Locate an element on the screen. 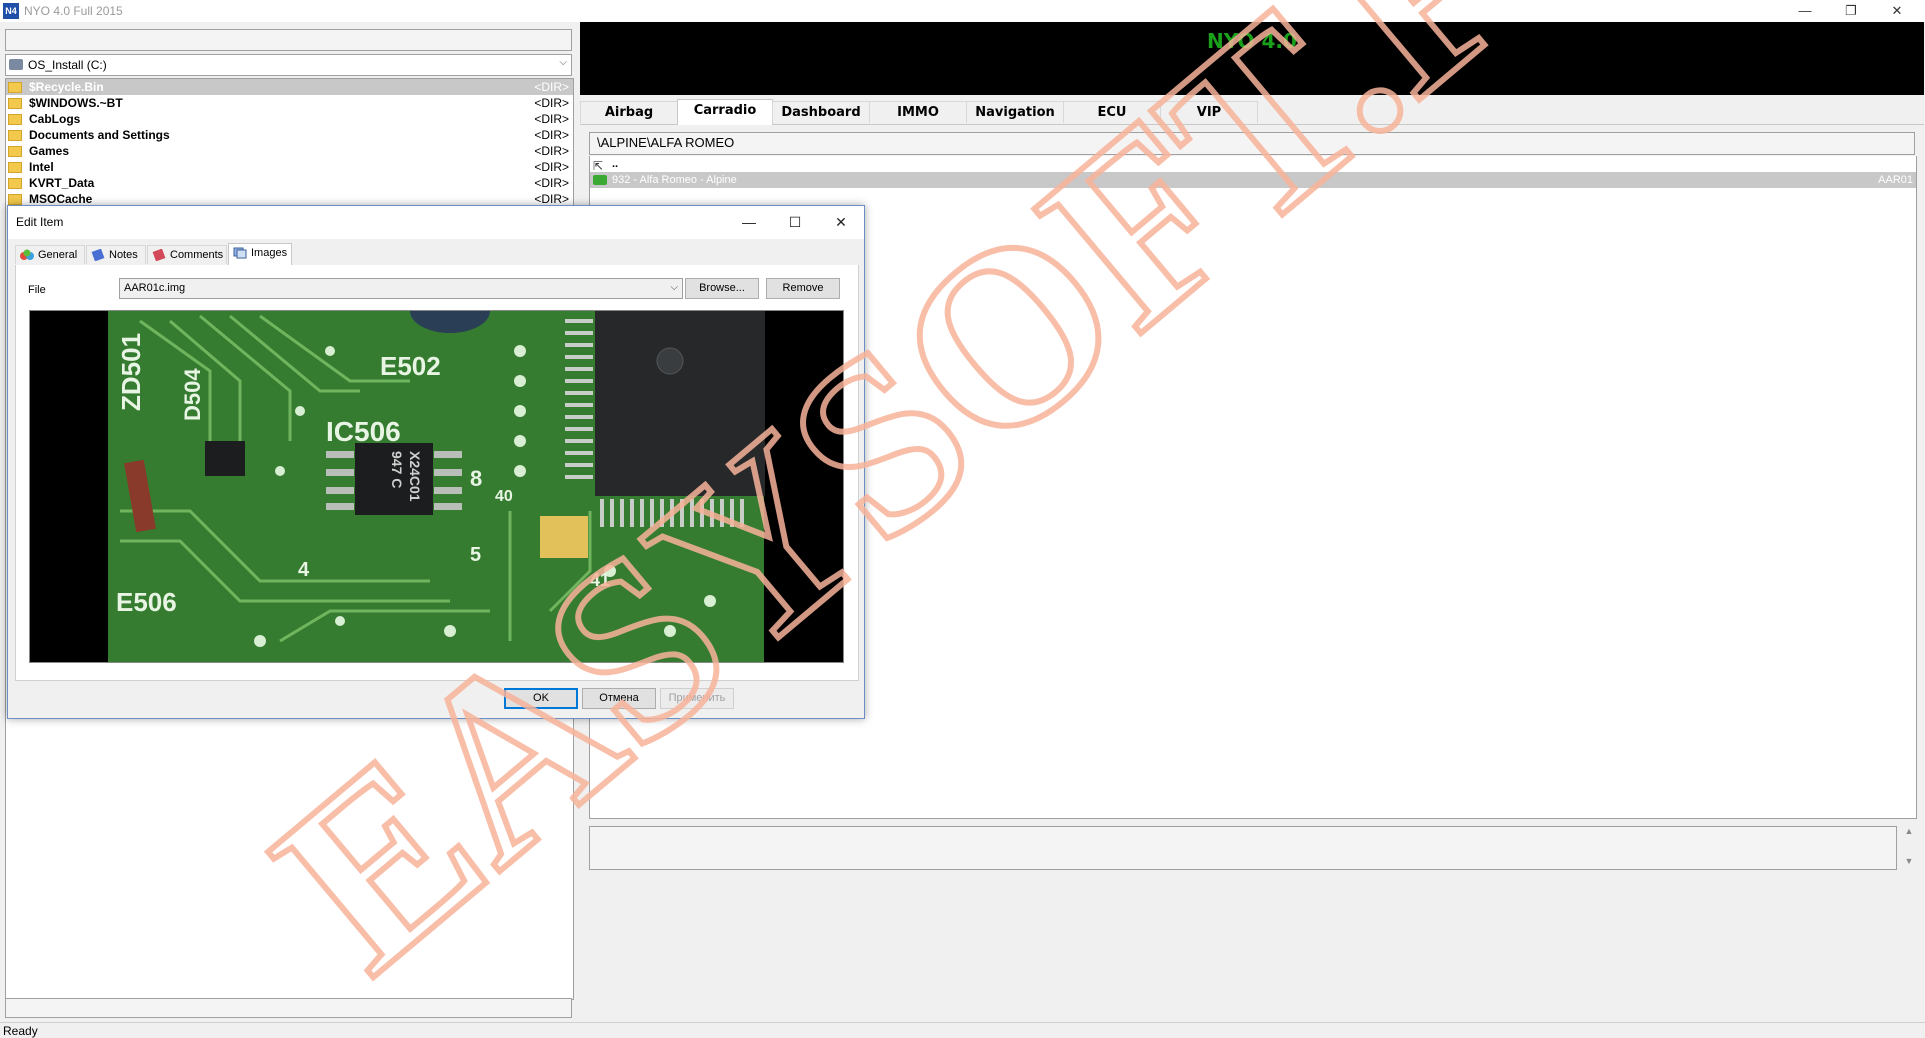 Image resolution: width=1925 pixels, height=1038 pixels. list-item: 932 - Alfa Romeo - Alpine AAR01 is located at coordinates (1253, 180).